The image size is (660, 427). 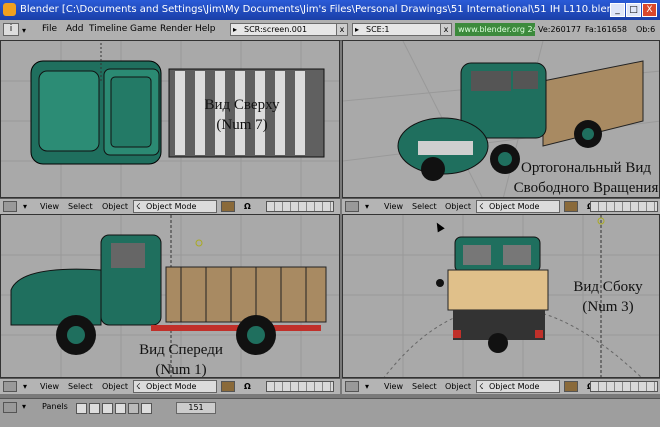 What do you see at coordinates (633, 10) in the screenshot?
I see `maximize-button: □` at bounding box center [633, 10].